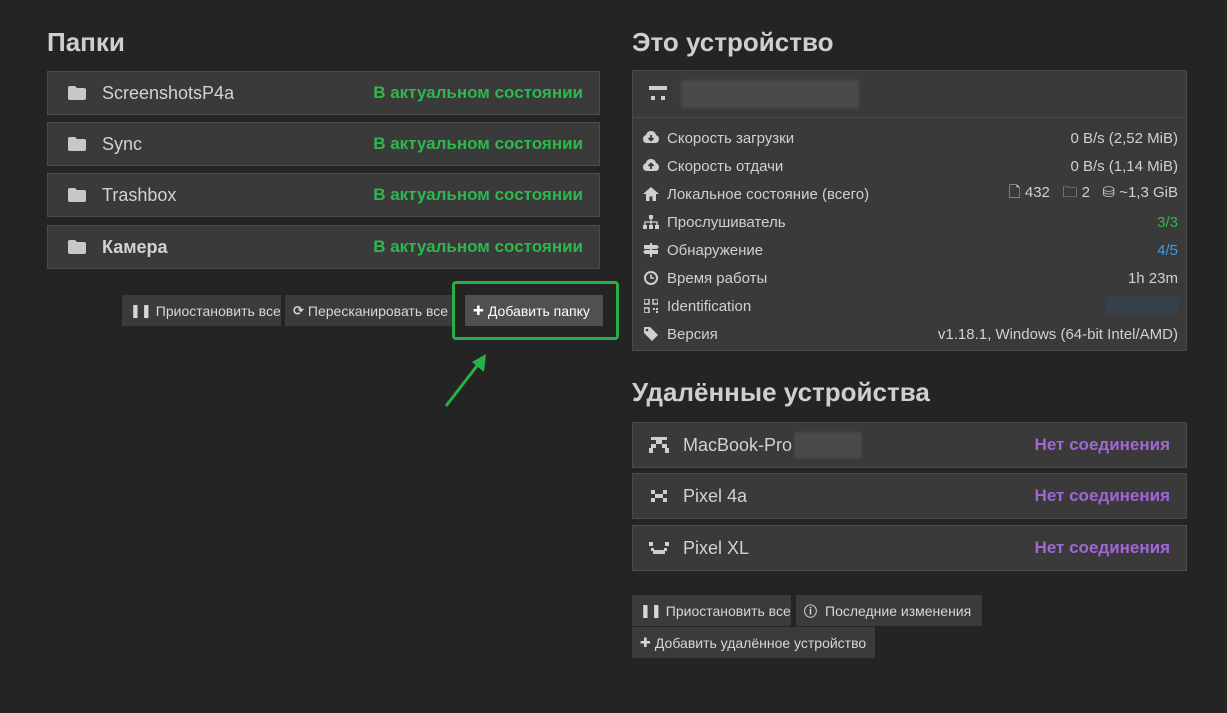 This screenshot has width=1227, height=713. Describe the element at coordinates (139, 194) in the screenshot. I see `folder-name: Trashbox` at that location.